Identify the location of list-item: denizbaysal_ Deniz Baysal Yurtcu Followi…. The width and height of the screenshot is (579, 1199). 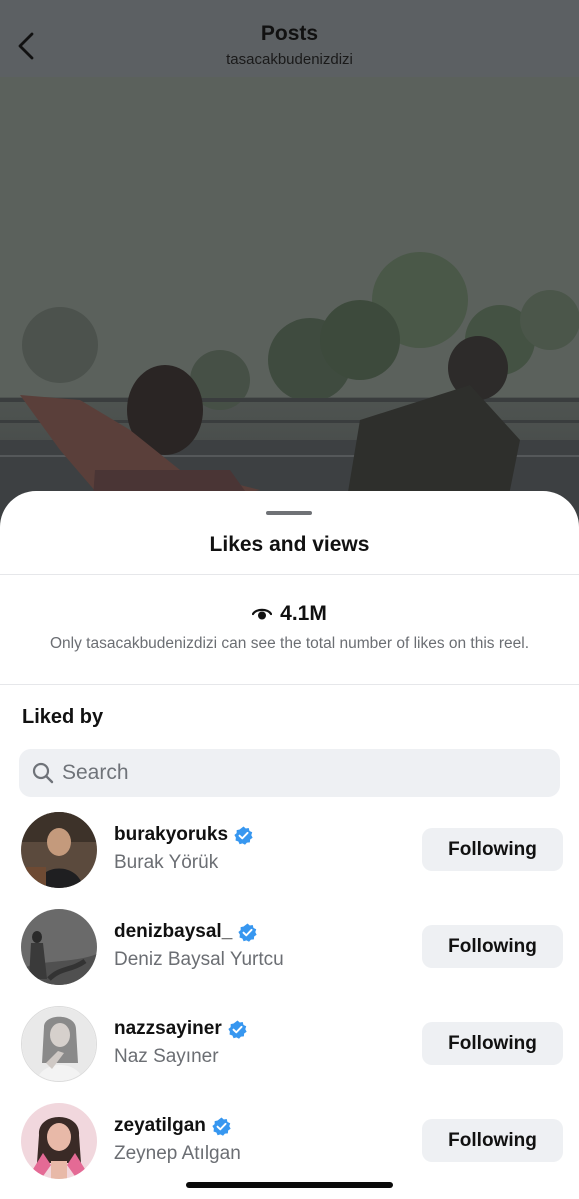
(289, 949).